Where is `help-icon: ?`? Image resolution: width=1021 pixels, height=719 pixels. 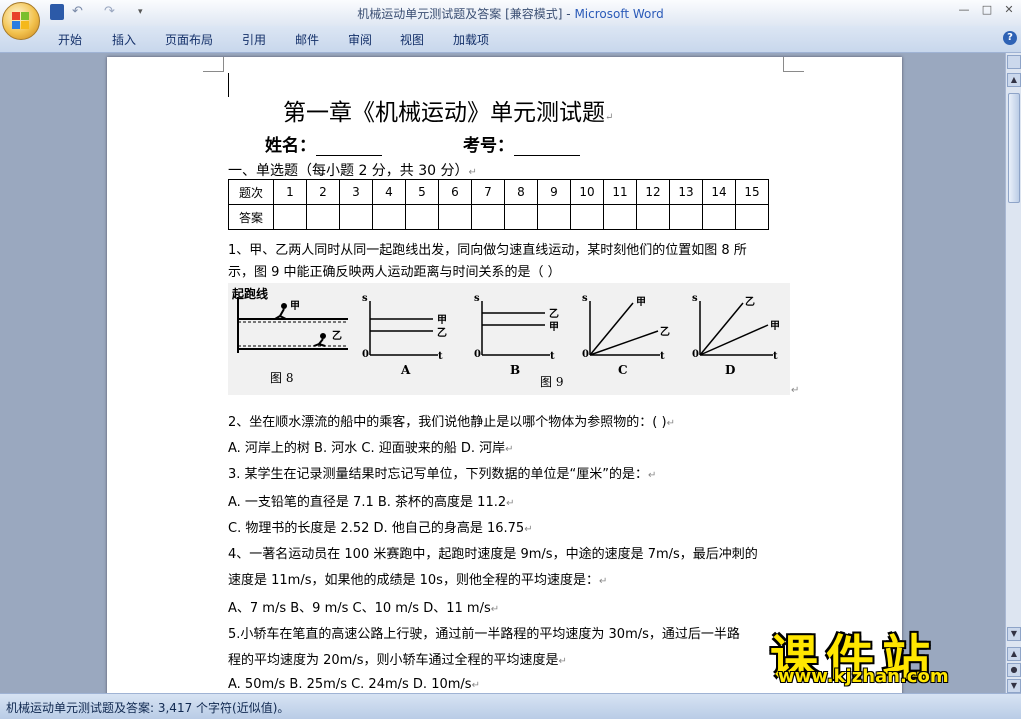 help-icon: ? is located at coordinates (1010, 38).